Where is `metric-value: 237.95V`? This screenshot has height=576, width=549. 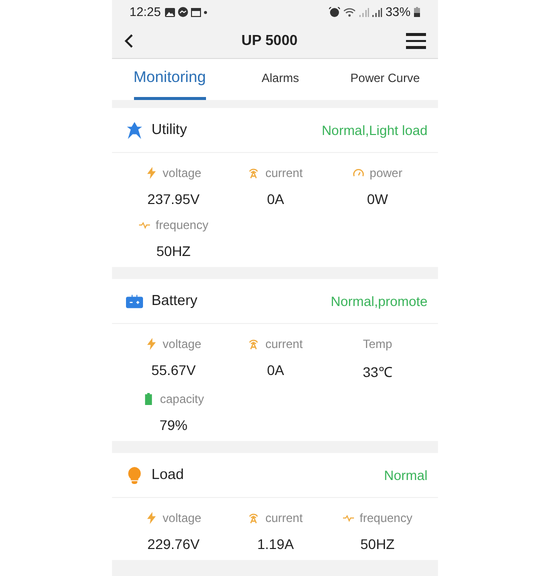
metric-value: 237.95V is located at coordinates (173, 199).